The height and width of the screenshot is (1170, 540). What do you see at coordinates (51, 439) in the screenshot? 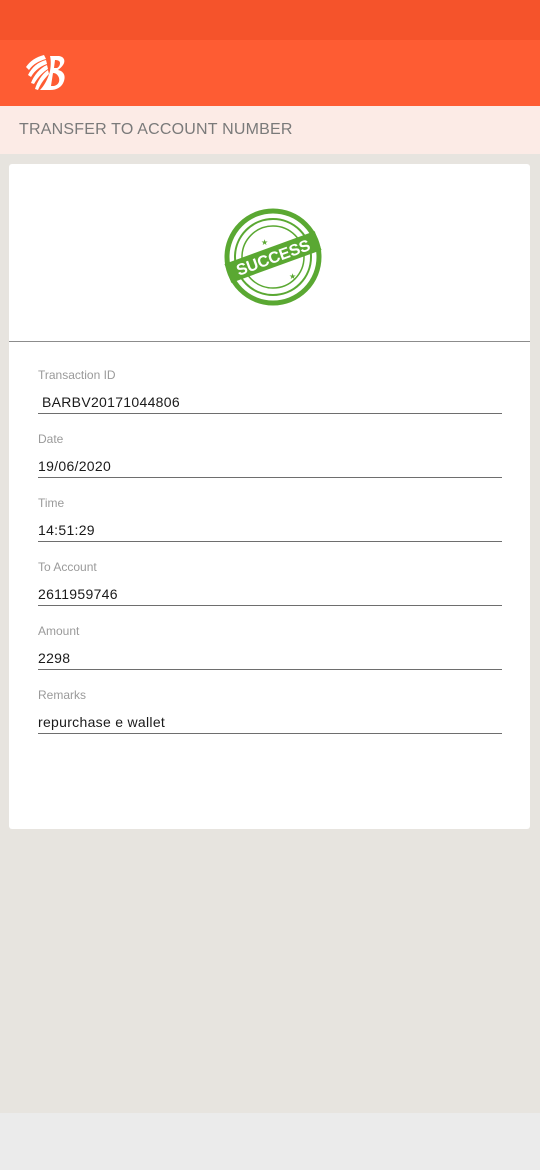
I see `date-label: Date` at bounding box center [51, 439].